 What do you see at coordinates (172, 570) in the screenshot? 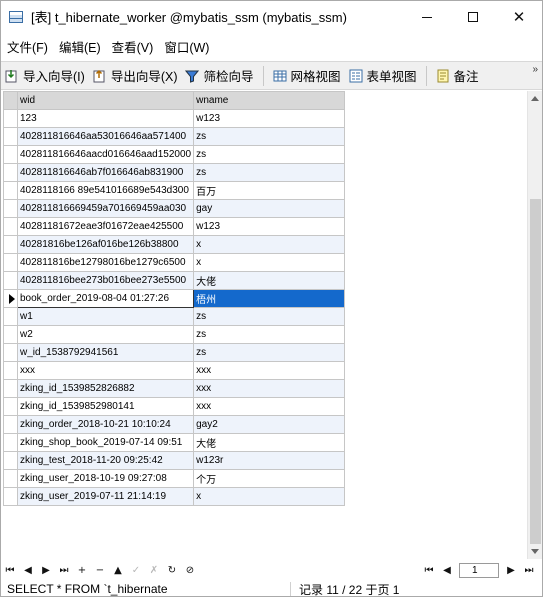
I see `refresh-button: ↻` at bounding box center [172, 570].